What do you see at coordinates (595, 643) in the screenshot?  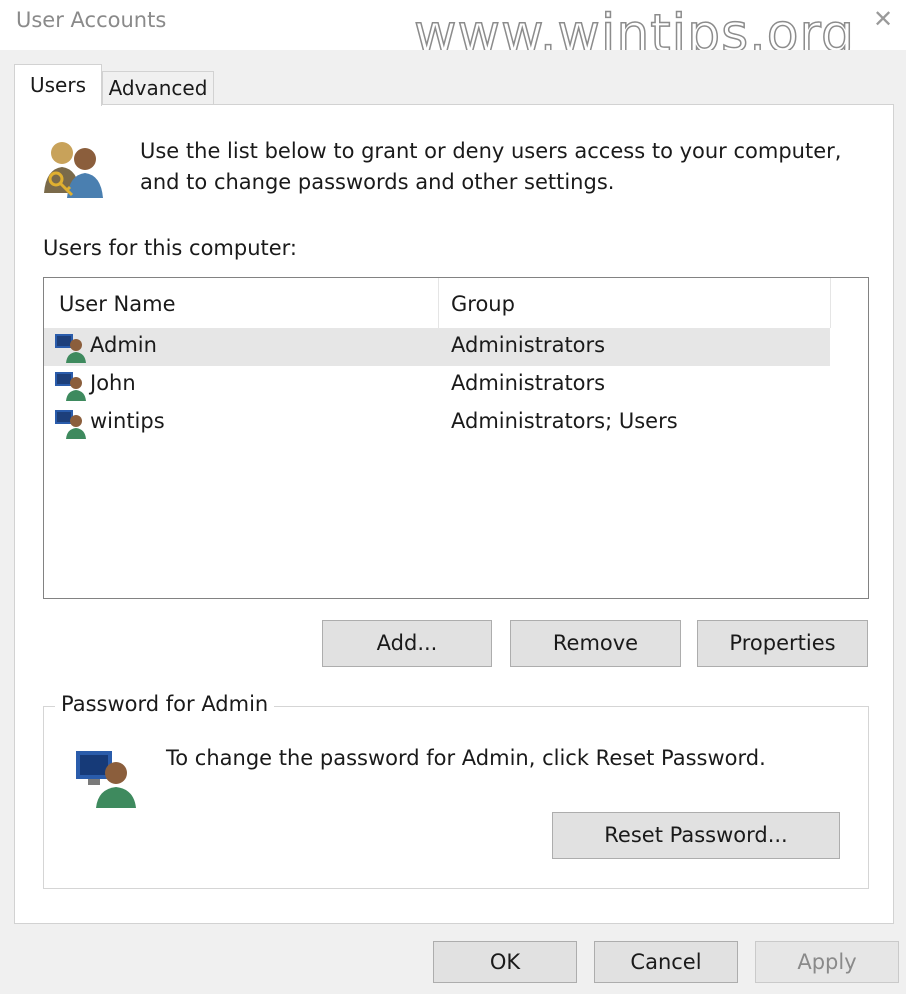 I see `remove-button: Remove` at bounding box center [595, 643].